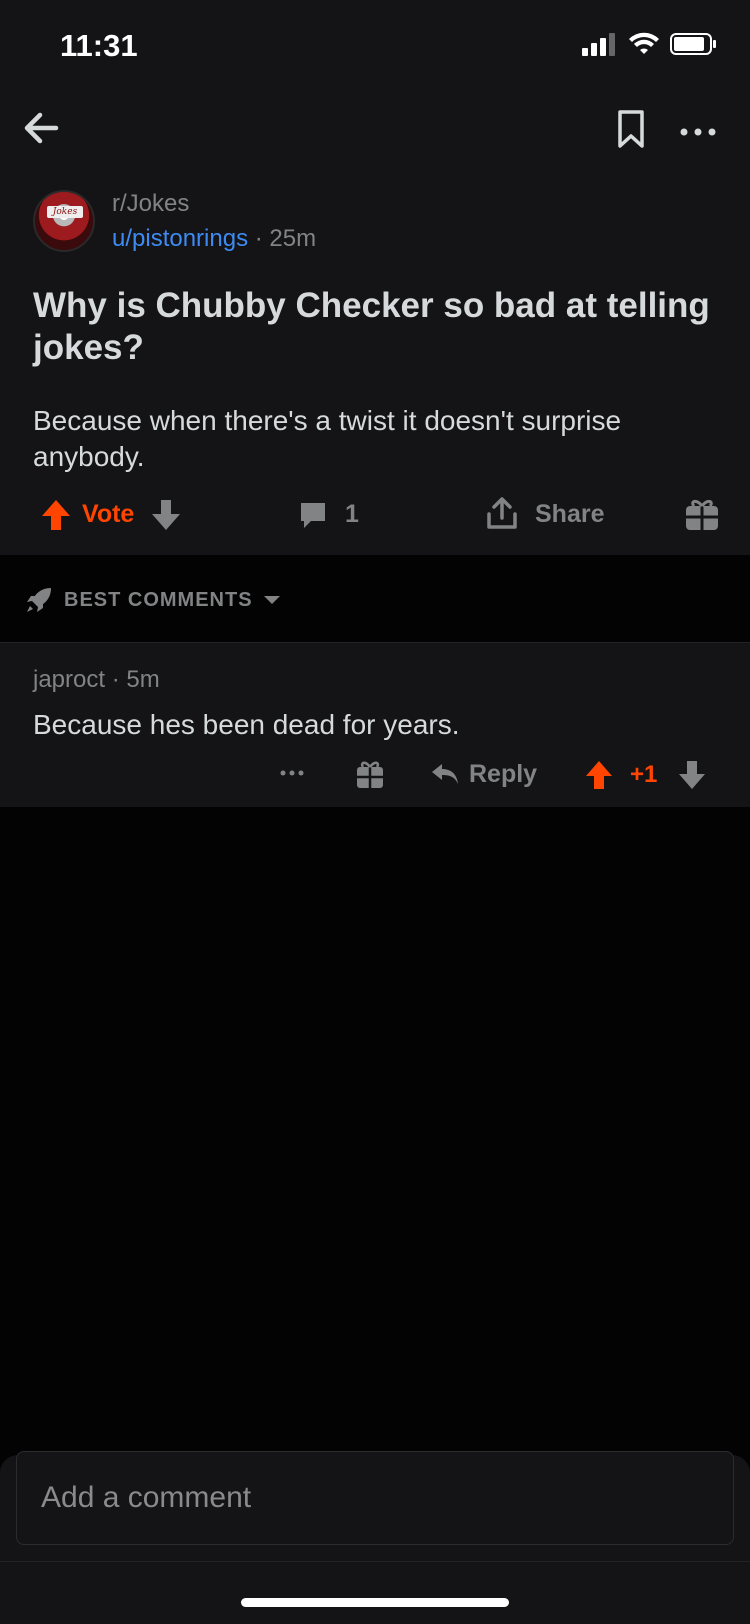  Describe the element at coordinates (65, 212) in the screenshot. I see `avatar-logo-text: Jokes` at that location.